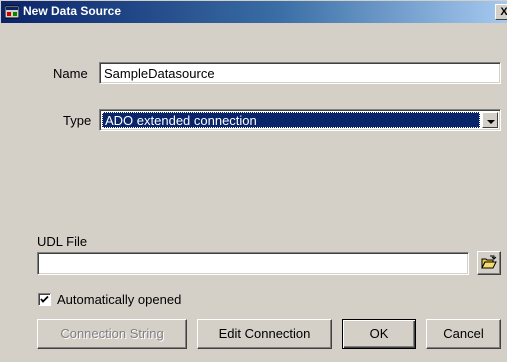 This screenshot has width=507, height=362. I want to click on edit-connection-label: Edit Connection, so click(264, 333).